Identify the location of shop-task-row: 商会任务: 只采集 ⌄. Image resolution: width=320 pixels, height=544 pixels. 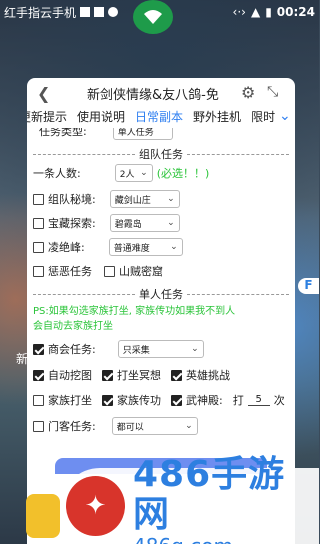
(118, 349).